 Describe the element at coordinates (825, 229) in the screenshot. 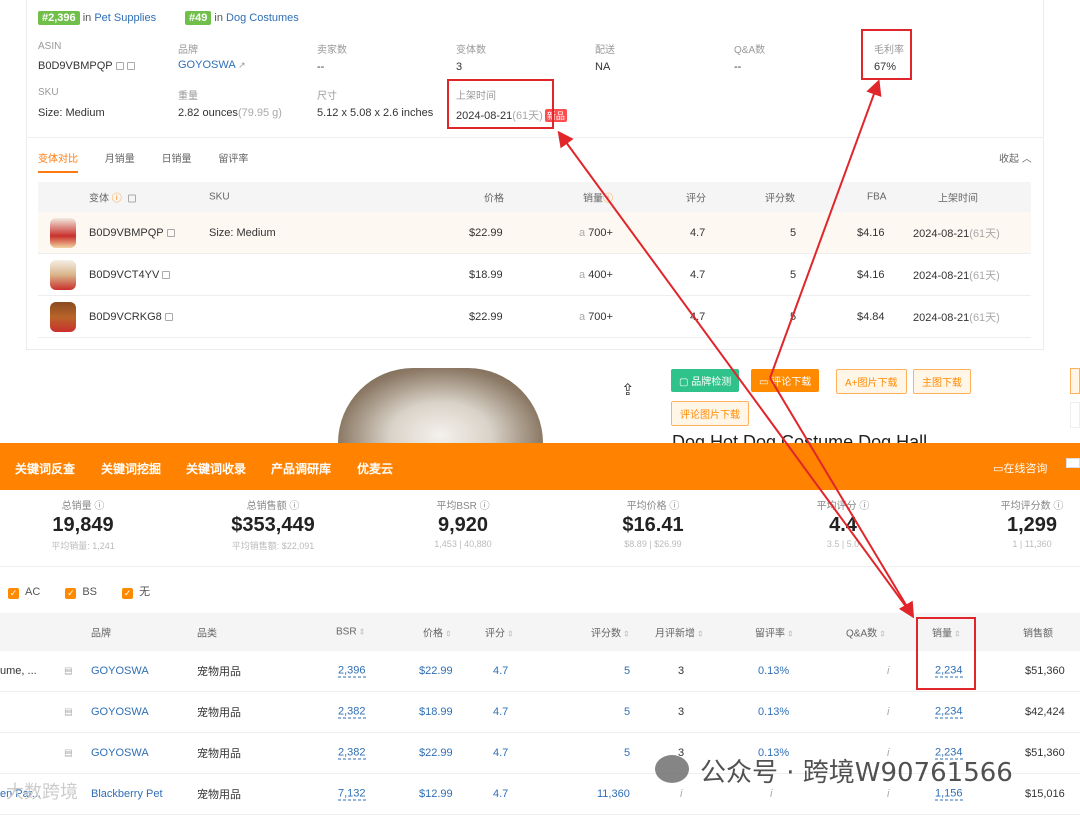

I see `arrow-to-margin` at that location.